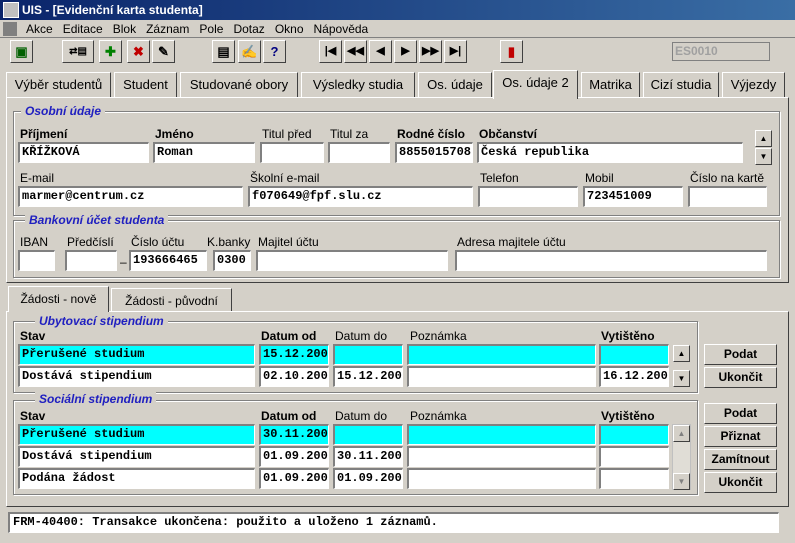 The width and height of the screenshot is (795, 543). What do you see at coordinates (288, 242) in the screenshot?
I see `account-owner-label: Majitel účtu` at bounding box center [288, 242].